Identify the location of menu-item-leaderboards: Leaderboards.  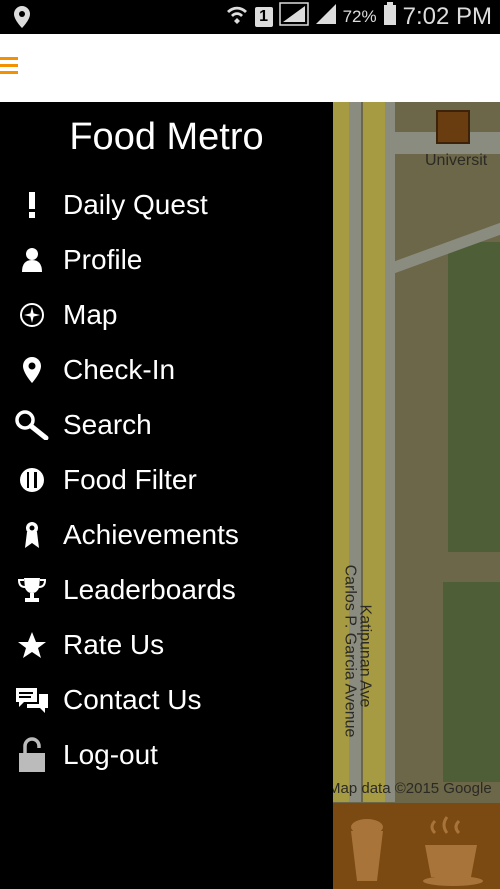
(166, 589).